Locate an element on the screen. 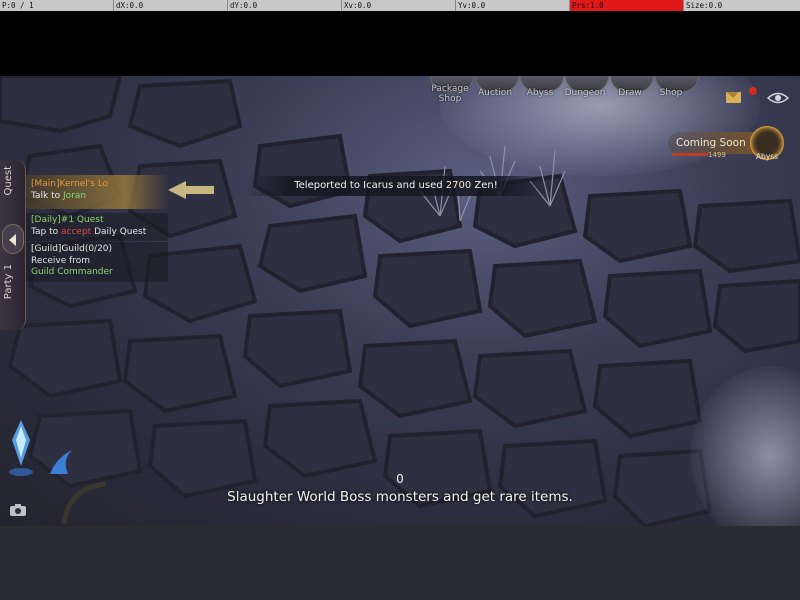  quest-instruction-suffix: Daily Quest is located at coordinates (119, 231).